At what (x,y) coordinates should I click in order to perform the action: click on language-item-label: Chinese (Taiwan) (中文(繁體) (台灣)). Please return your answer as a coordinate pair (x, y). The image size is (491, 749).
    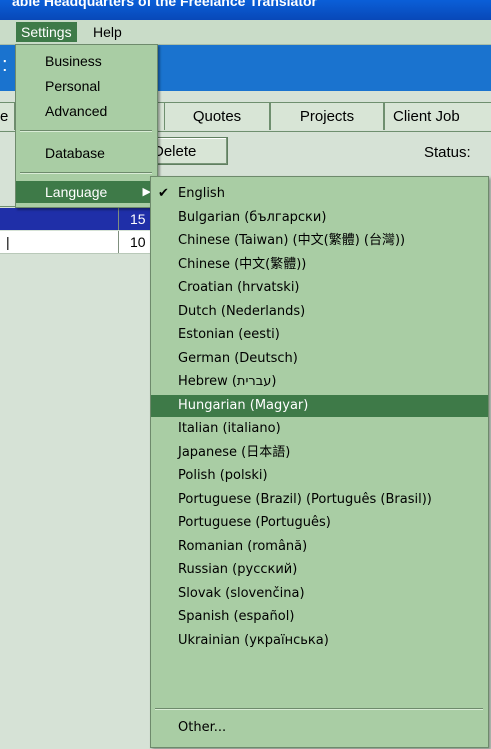
    Looking at the image, I should click on (292, 240).